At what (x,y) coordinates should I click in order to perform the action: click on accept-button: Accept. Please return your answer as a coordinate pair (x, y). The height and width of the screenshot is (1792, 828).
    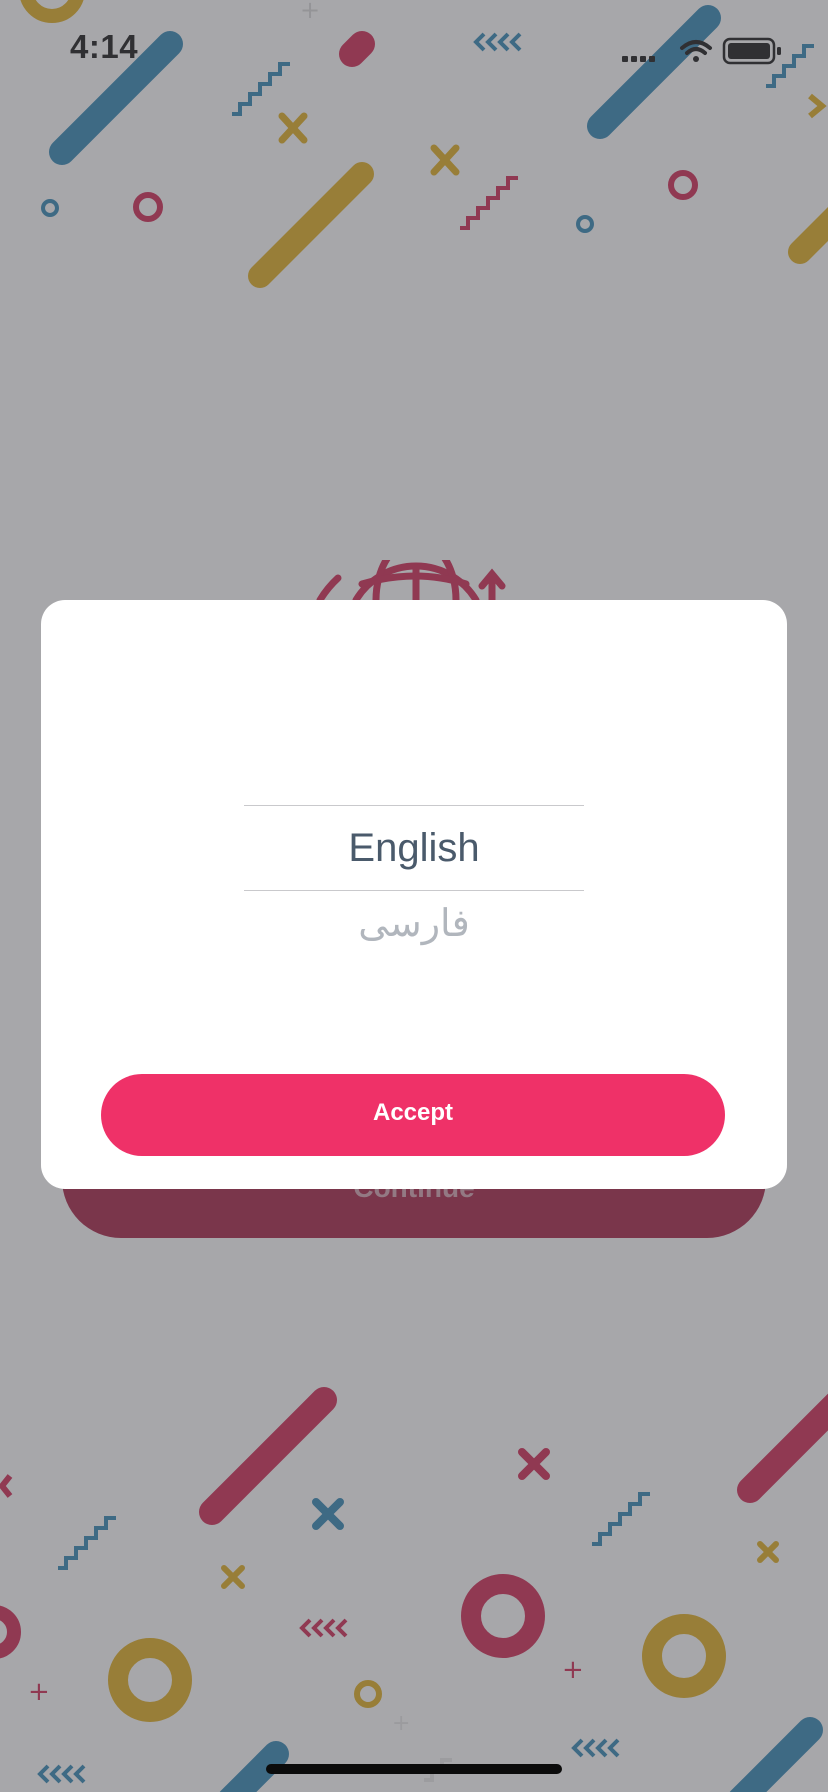
    Looking at the image, I should click on (413, 1115).